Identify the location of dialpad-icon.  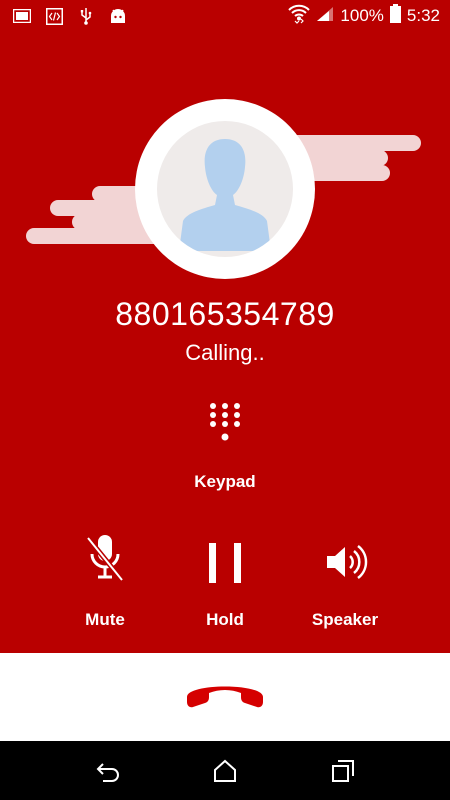
(225, 424).